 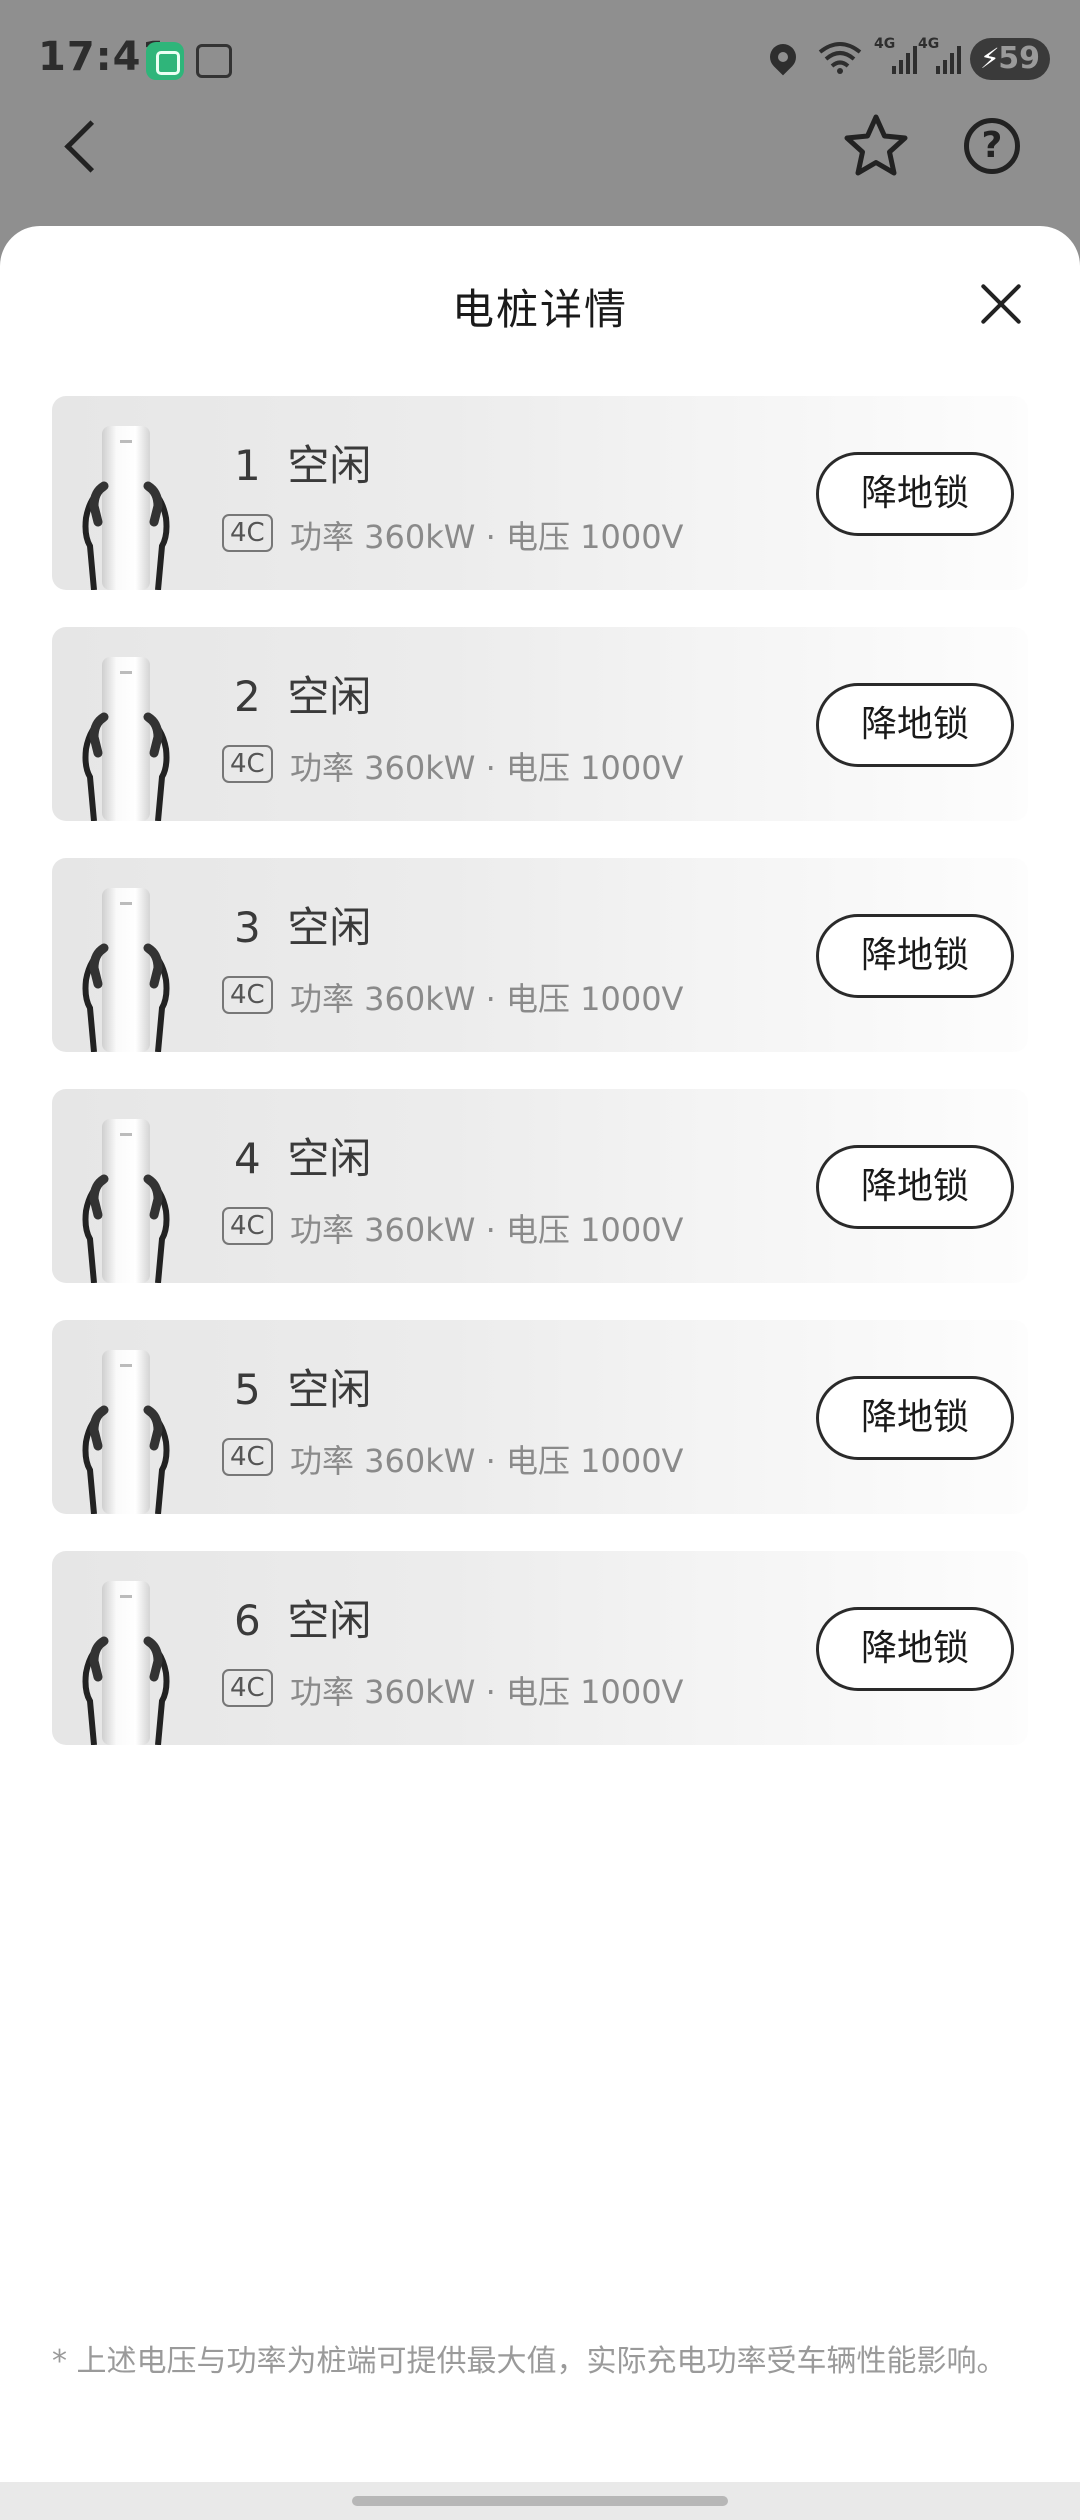 I want to click on battery-level: 59, so click(x=1019, y=58).